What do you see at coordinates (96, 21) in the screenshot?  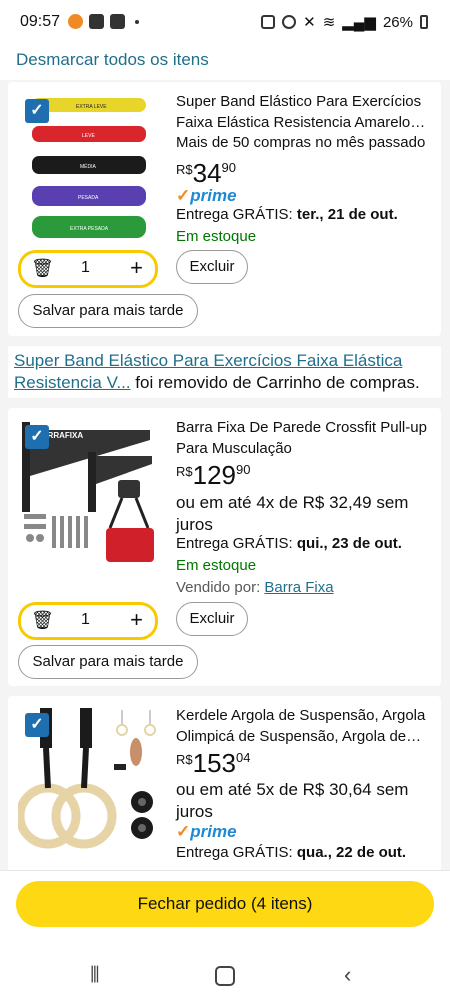 I see `gallery-notification-icon` at bounding box center [96, 21].